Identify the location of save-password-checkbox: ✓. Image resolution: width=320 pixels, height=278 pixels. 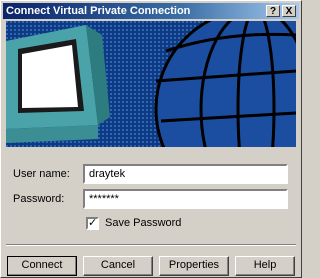
(92, 223).